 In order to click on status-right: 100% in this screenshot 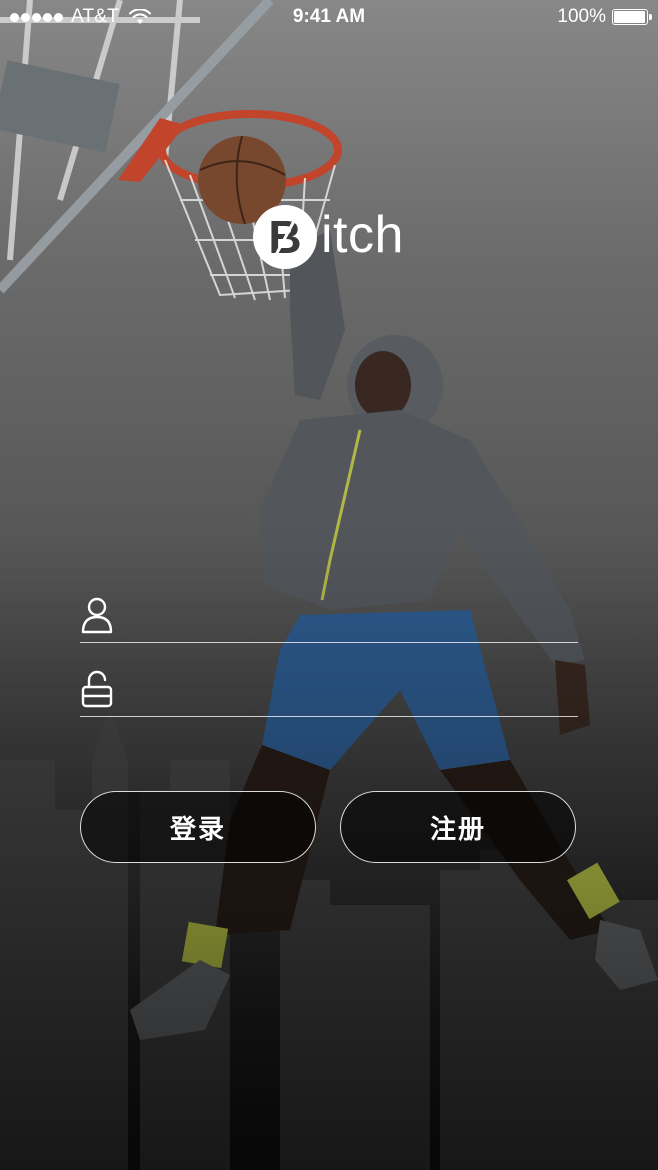, I will do `click(604, 17)`.